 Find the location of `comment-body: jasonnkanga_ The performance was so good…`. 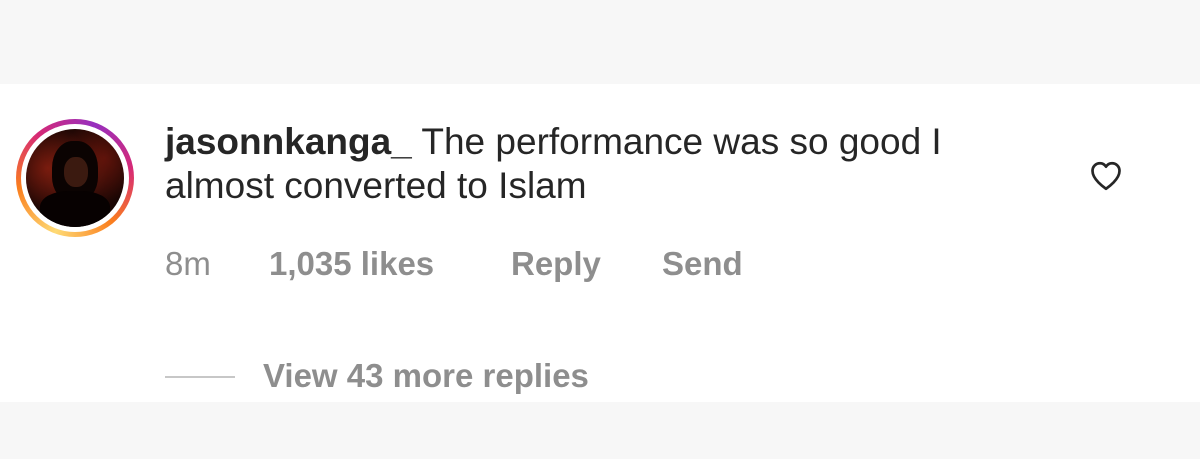

comment-body: jasonnkanga_ The performance was so good… is located at coordinates (575, 164).